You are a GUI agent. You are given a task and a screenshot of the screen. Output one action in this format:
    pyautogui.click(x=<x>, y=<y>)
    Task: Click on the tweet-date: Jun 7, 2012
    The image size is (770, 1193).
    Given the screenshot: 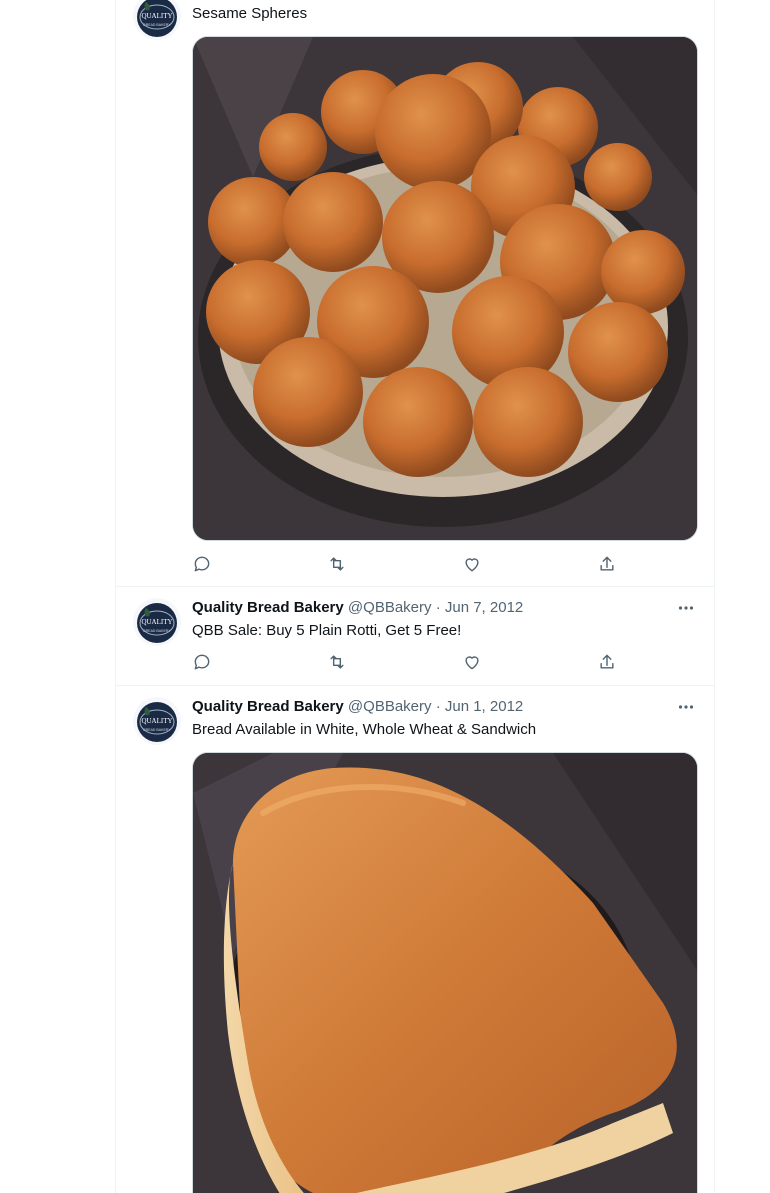 What is the action you would take?
    pyautogui.click(x=484, y=607)
    